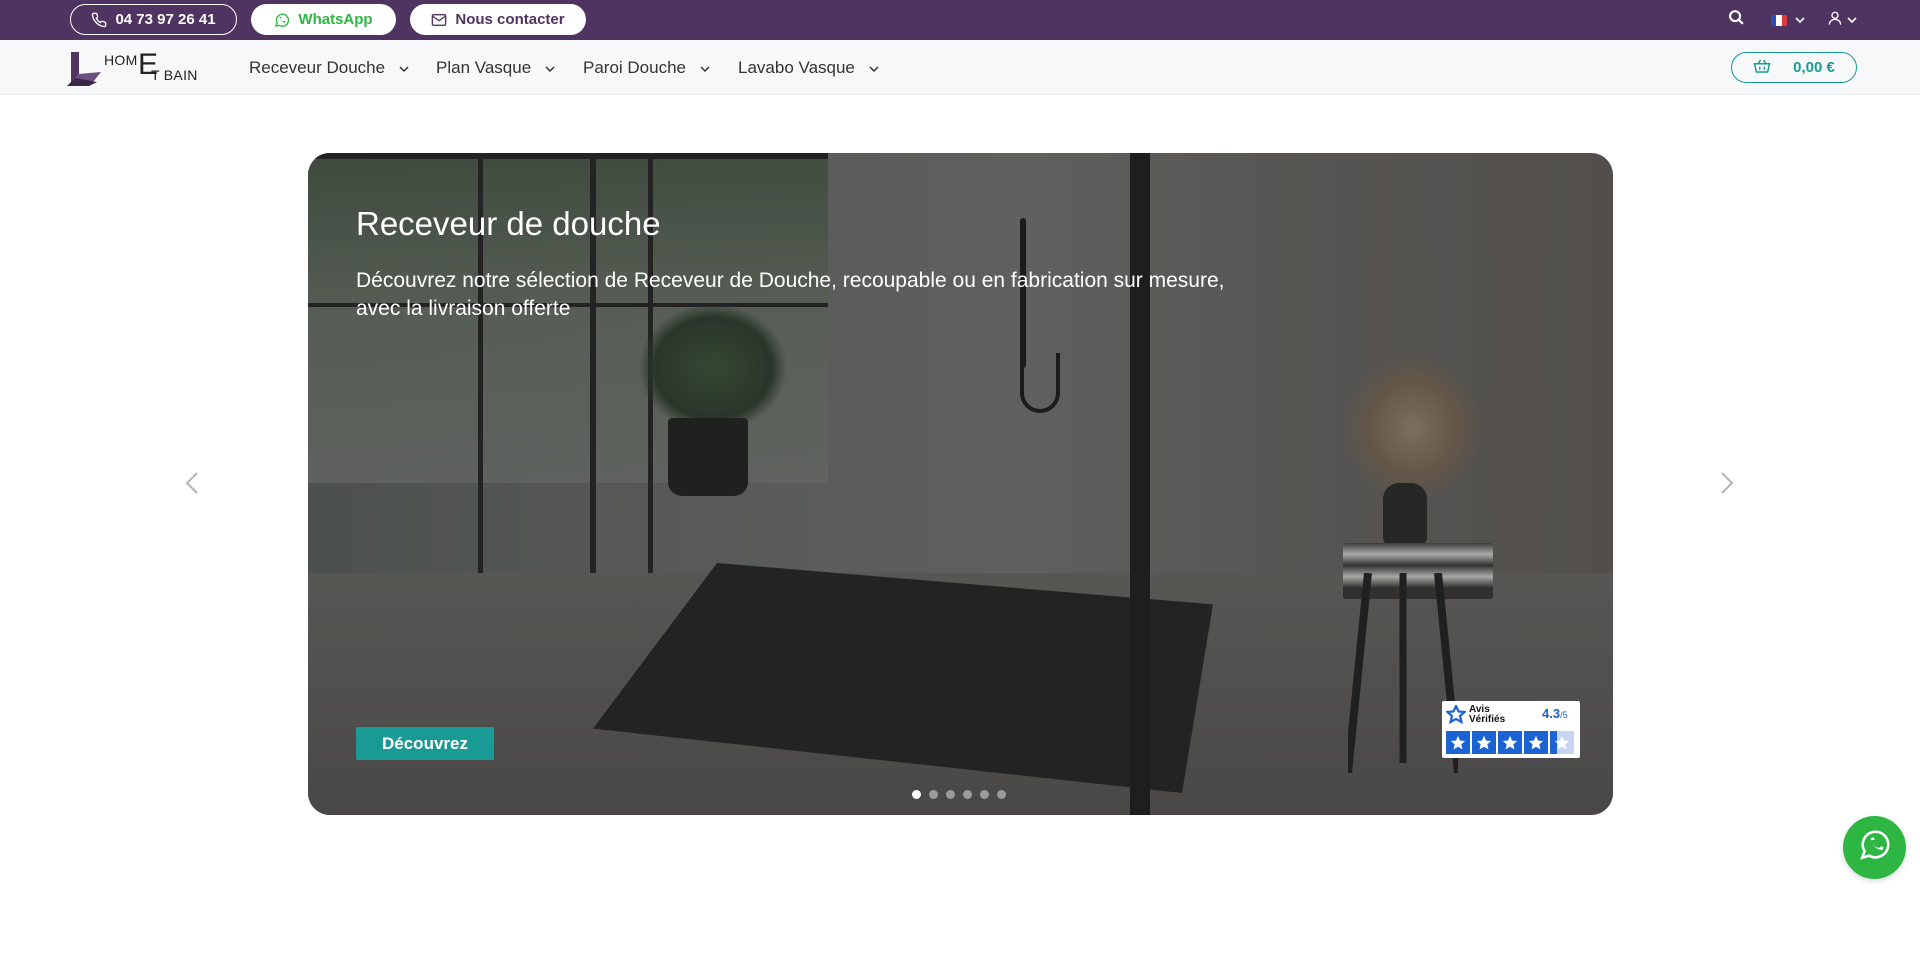  I want to click on cart-total: 0,00 €, so click(1814, 67).